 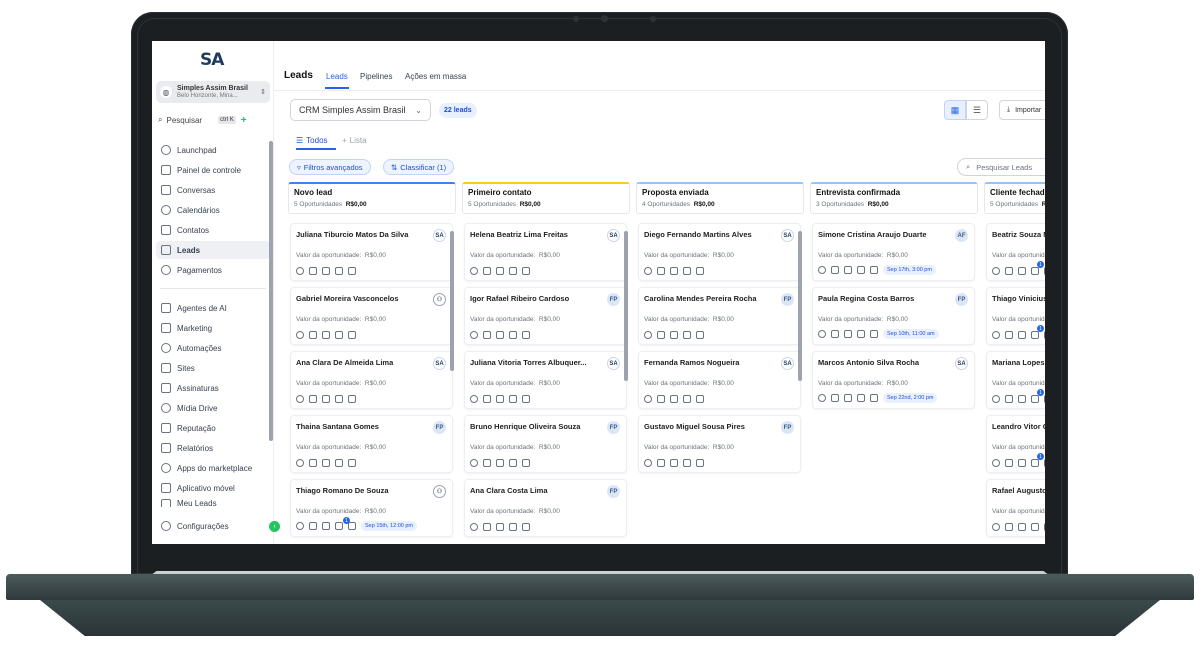 I want to click on tab-pipelines: Pipelines, so click(x=376, y=76).